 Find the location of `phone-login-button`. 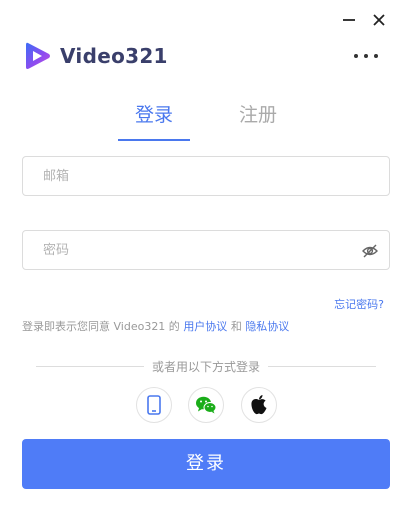

phone-login-button is located at coordinates (154, 405).